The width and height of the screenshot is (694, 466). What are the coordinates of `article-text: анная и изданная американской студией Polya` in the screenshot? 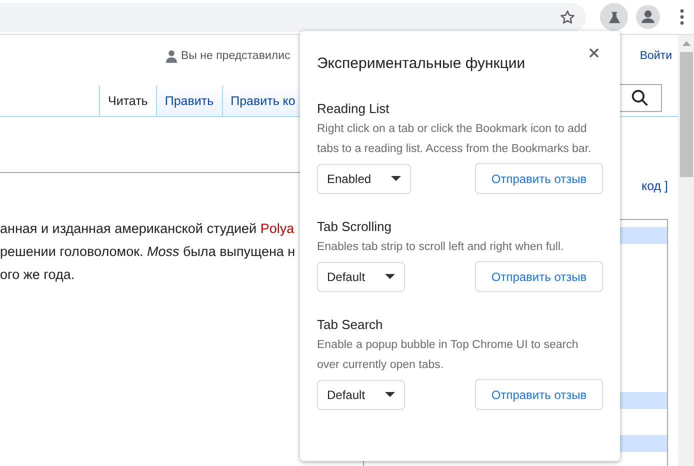 It's located at (147, 229).